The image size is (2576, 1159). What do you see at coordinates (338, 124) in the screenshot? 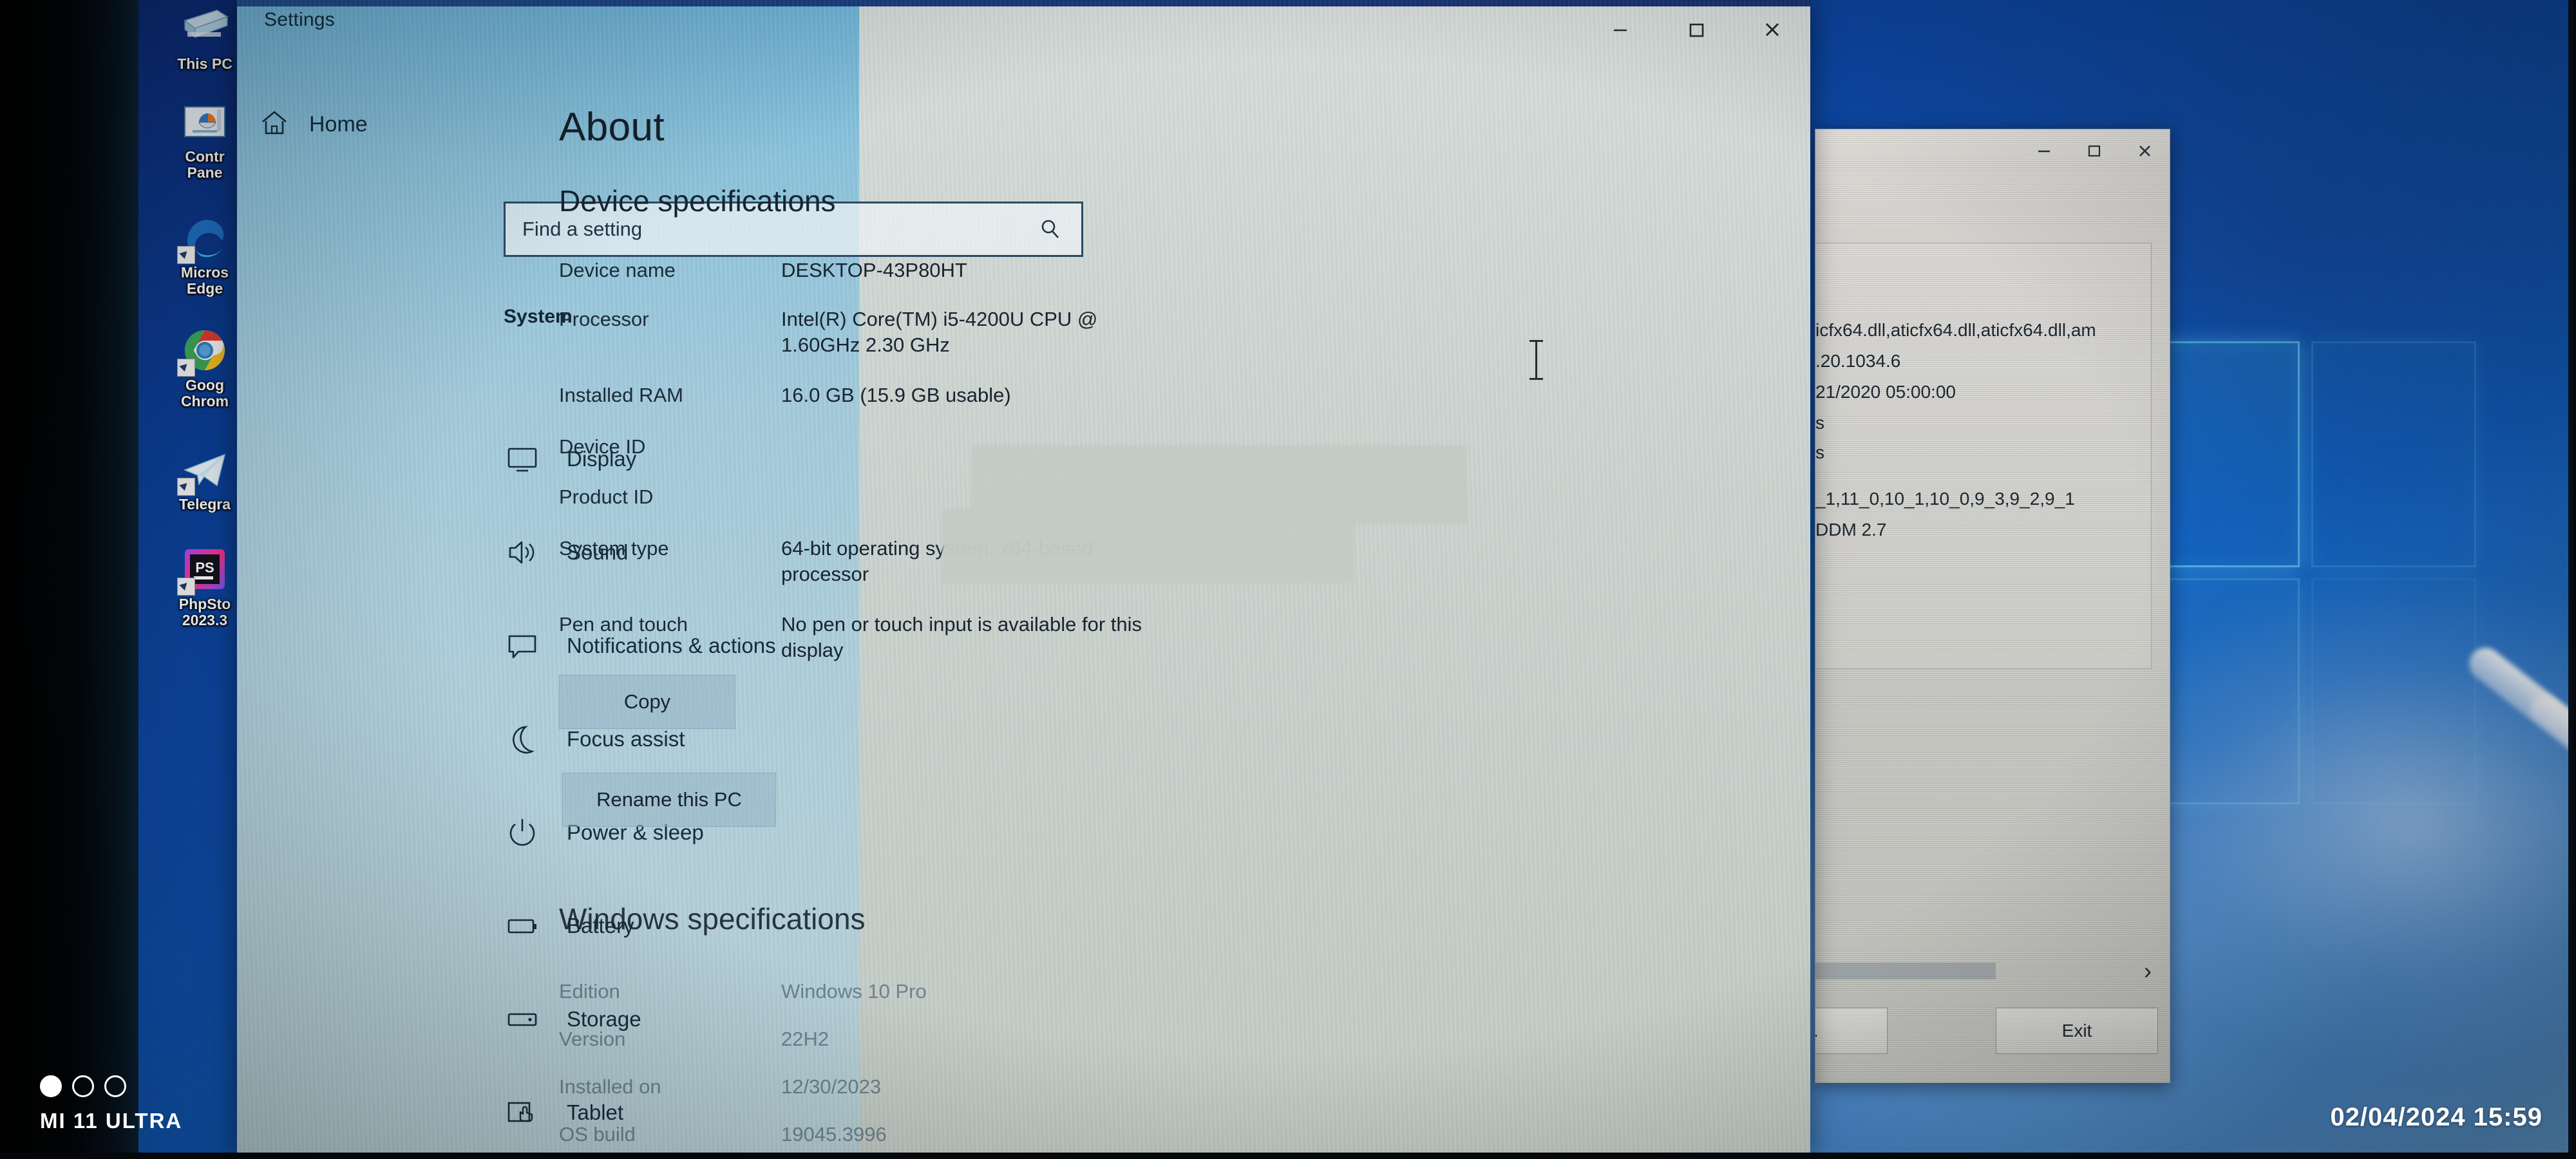
I see `sidebar-item-label: Home` at bounding box center [338, 124].